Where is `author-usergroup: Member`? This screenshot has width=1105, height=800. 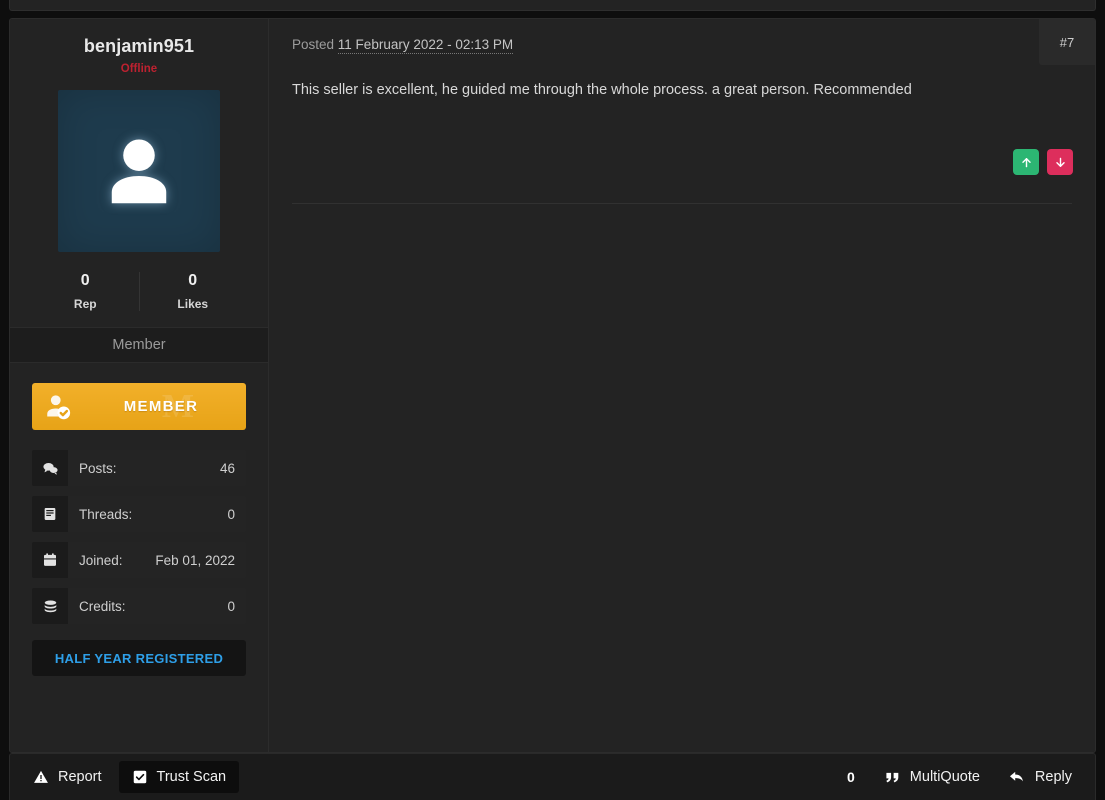
author-usergroup: Member is located at coordinates (139, 345).